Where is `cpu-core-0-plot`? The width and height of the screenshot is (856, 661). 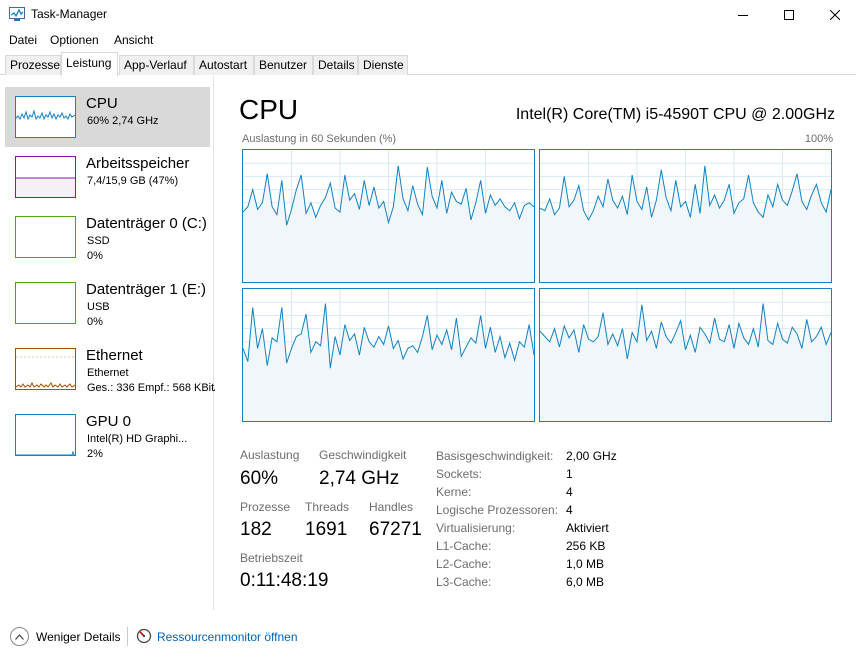 cpu-core-0-plot is located at coordinates (388, 216).